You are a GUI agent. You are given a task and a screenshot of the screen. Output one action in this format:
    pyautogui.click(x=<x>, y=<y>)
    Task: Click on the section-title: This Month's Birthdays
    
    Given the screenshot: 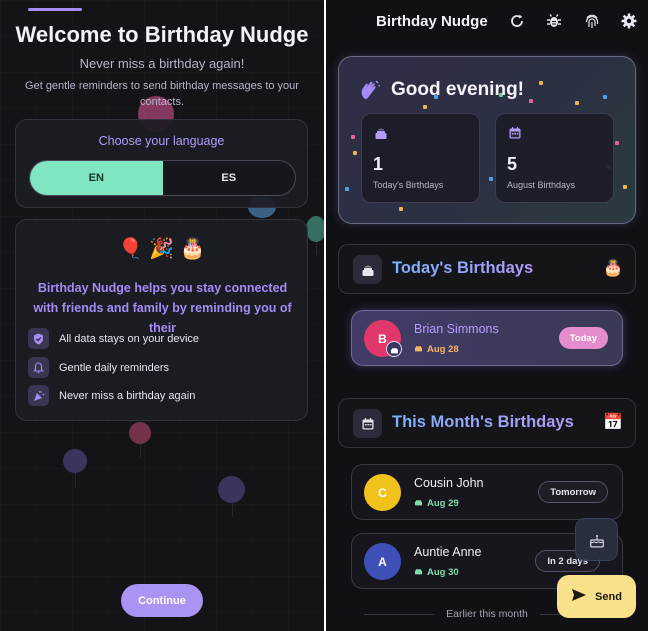 What is the action you would take?
    pyautogui.click(x=483, y=422)
    